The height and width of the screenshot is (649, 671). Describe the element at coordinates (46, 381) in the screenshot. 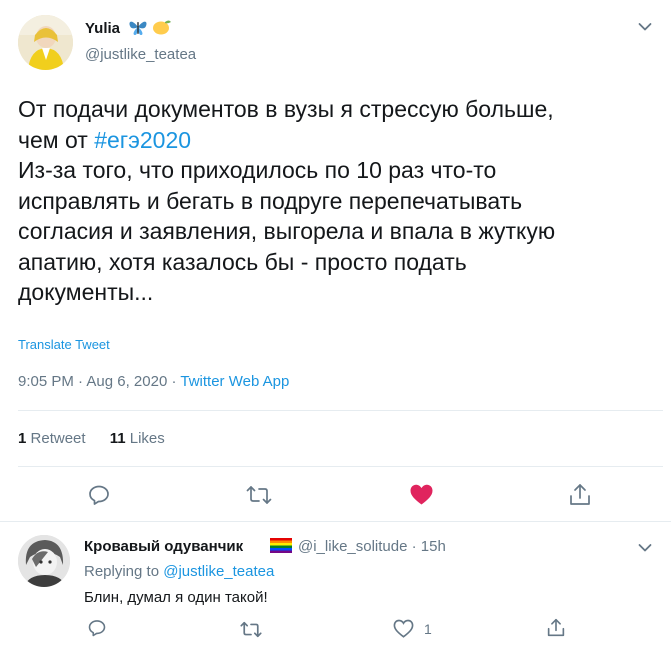

I see `tweet-time: 9:05 PM` at that location.